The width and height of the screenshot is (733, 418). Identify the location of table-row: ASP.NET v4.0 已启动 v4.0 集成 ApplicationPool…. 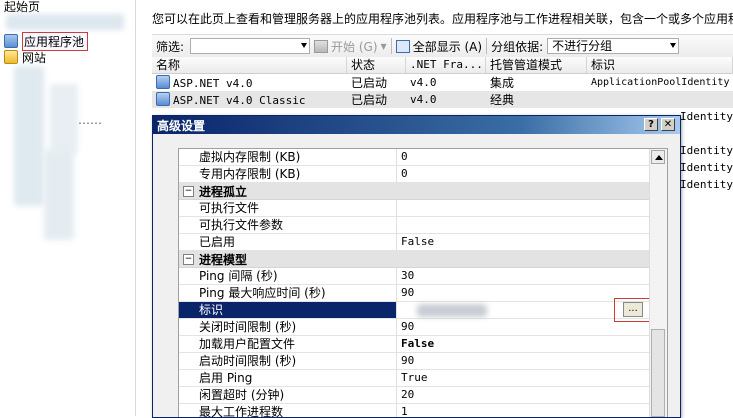
(442, 82).